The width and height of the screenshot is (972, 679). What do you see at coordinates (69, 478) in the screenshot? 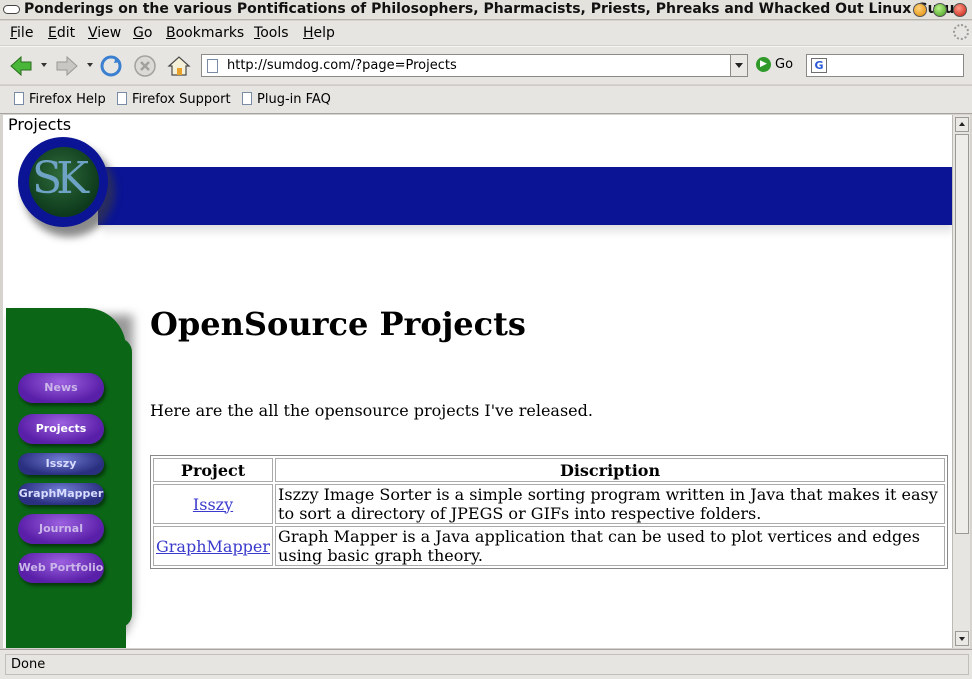
I see `site-sidebar` at bounding box center [69, 478].